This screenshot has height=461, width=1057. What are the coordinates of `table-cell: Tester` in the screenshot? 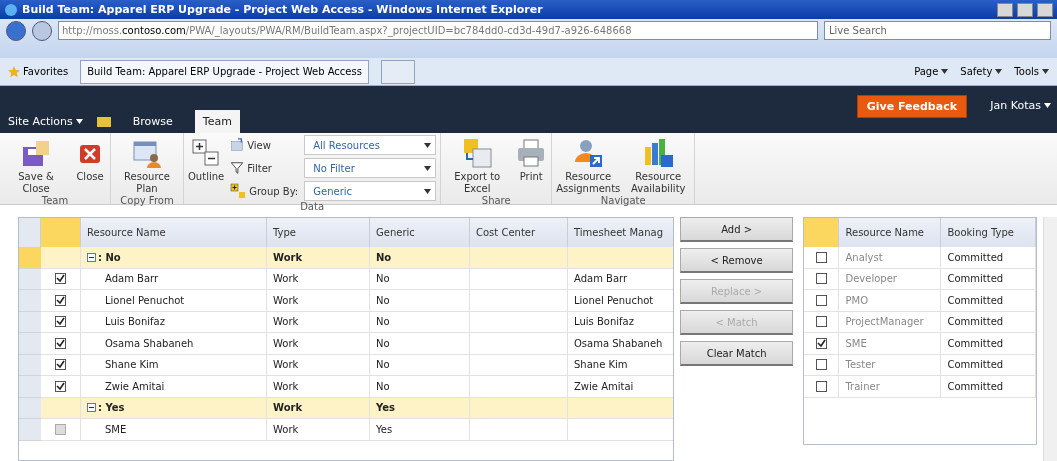 It's located at (890, 365).